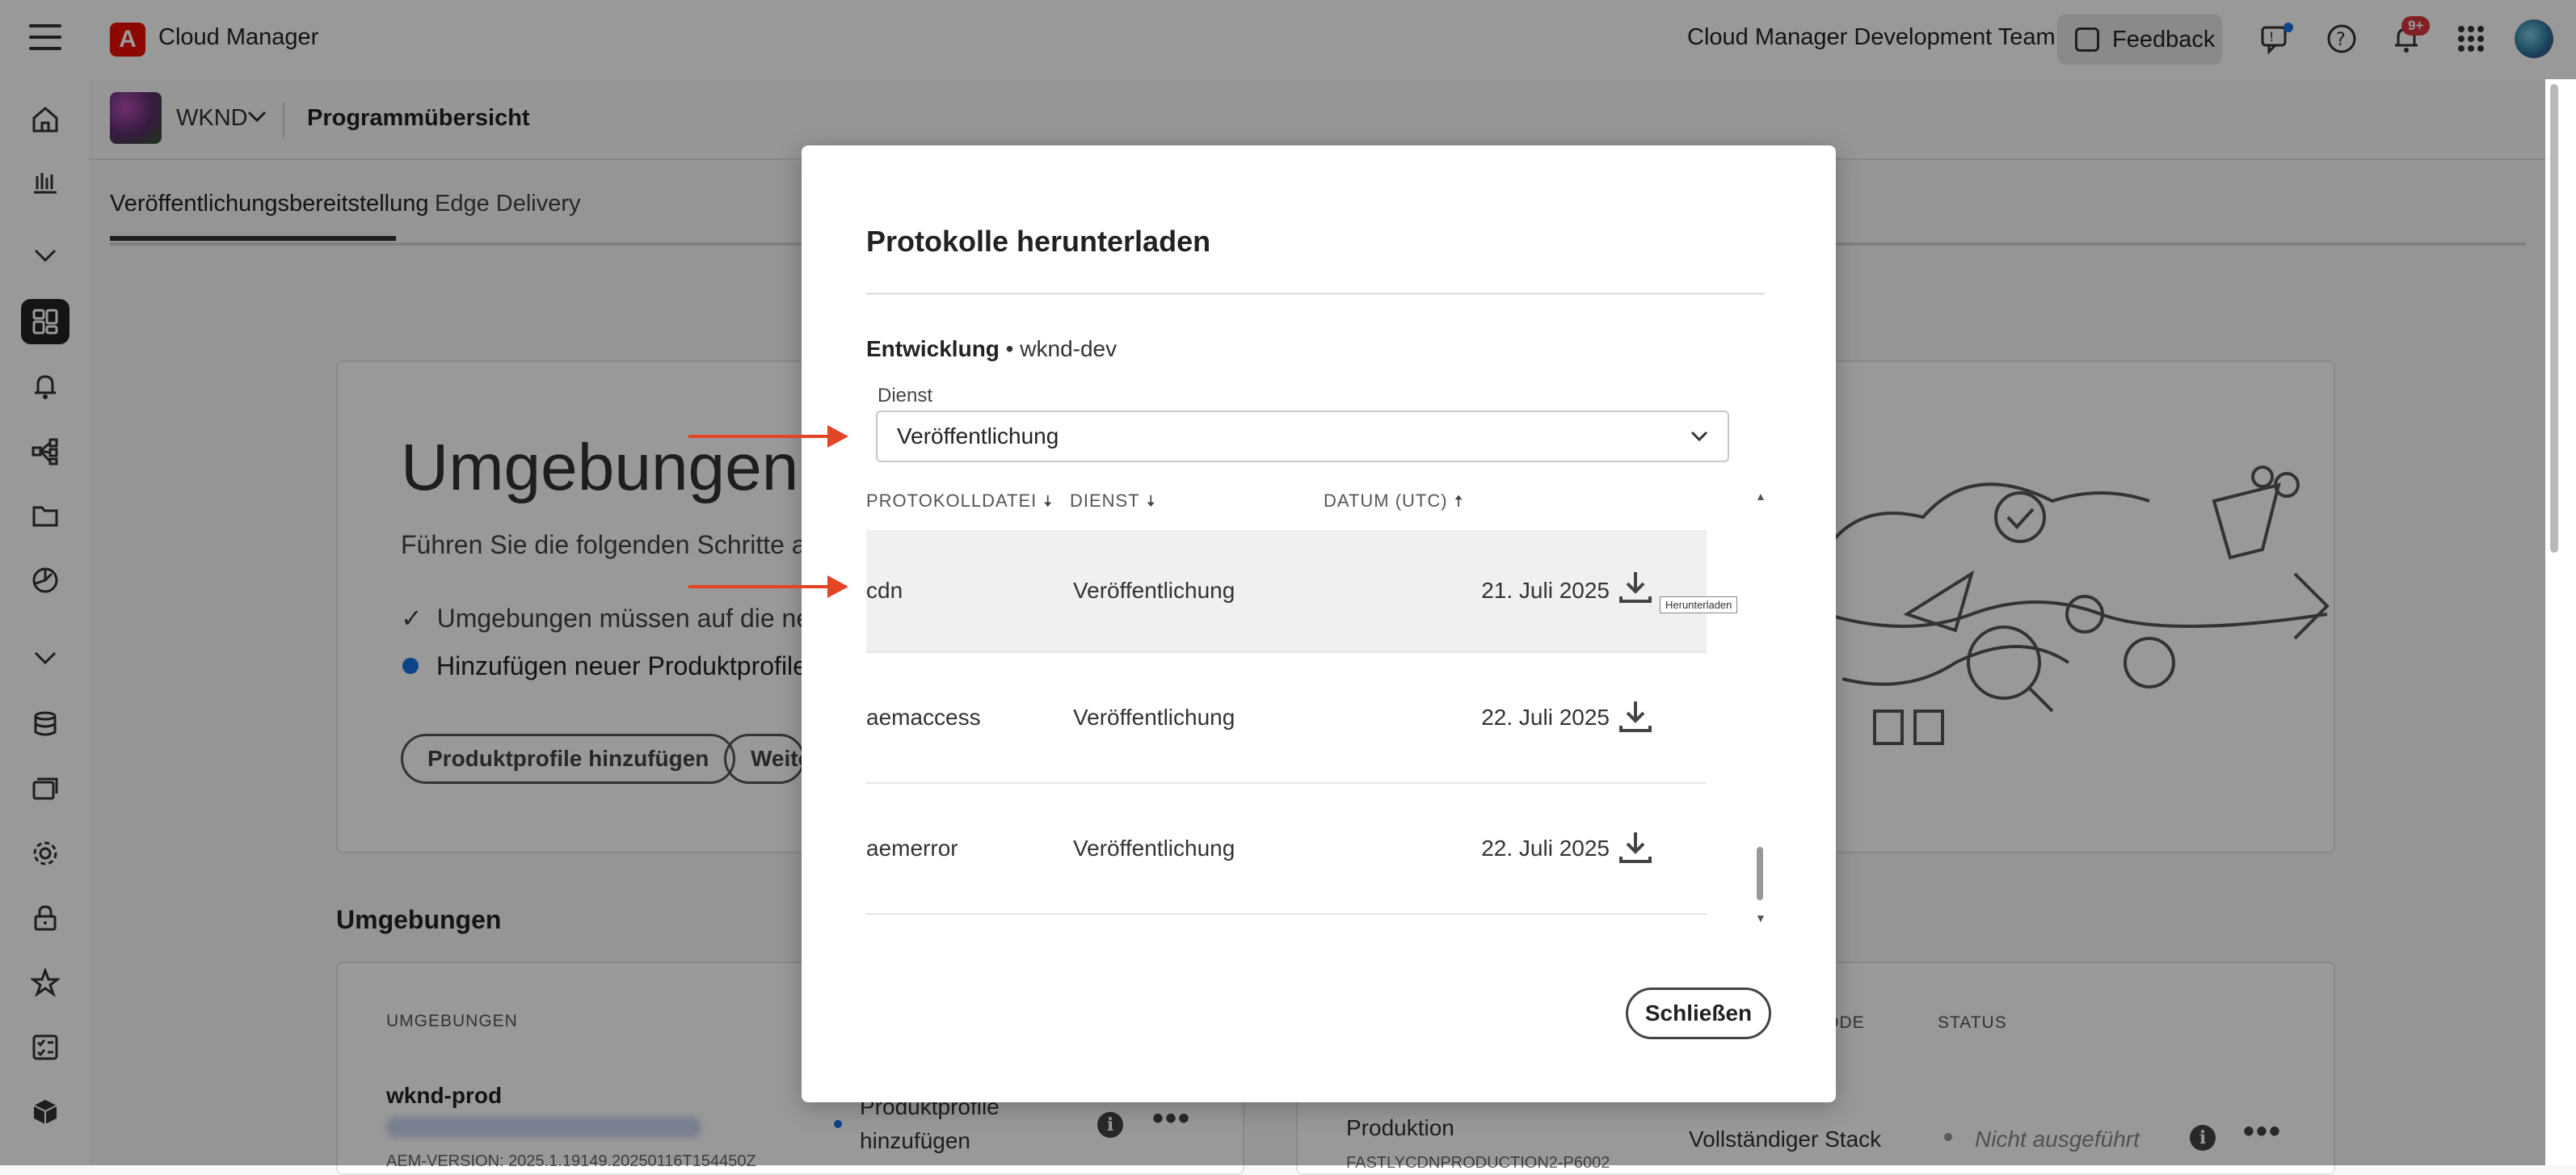 Image resolution: width=2576 pixels, height=1175 pixels. What do you see at coordinates (1069, 348) in the screenshot?
I see `environment-id: wknd-dev` at bounding box center [1069, 348].